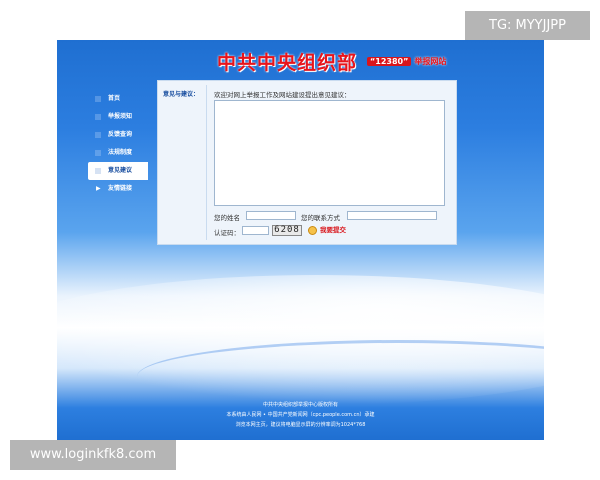 The height and width of the screenshot is (480, 600). I want to click on nav-item-regulations: 法规制度, so click(118, 153).